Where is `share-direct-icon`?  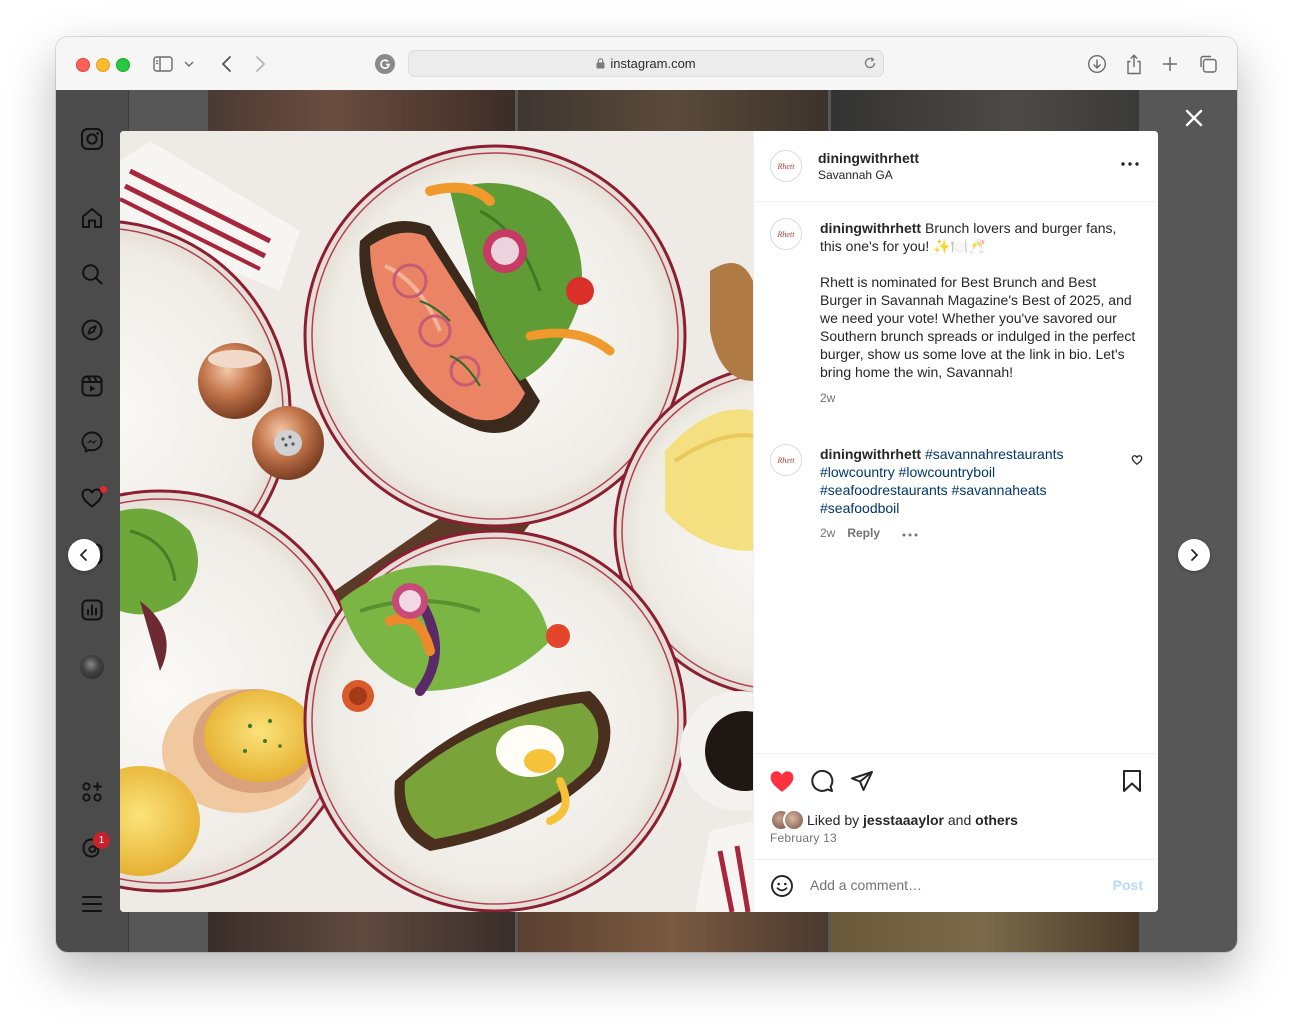
share-direct-icon is located at coordinates (862, 781).